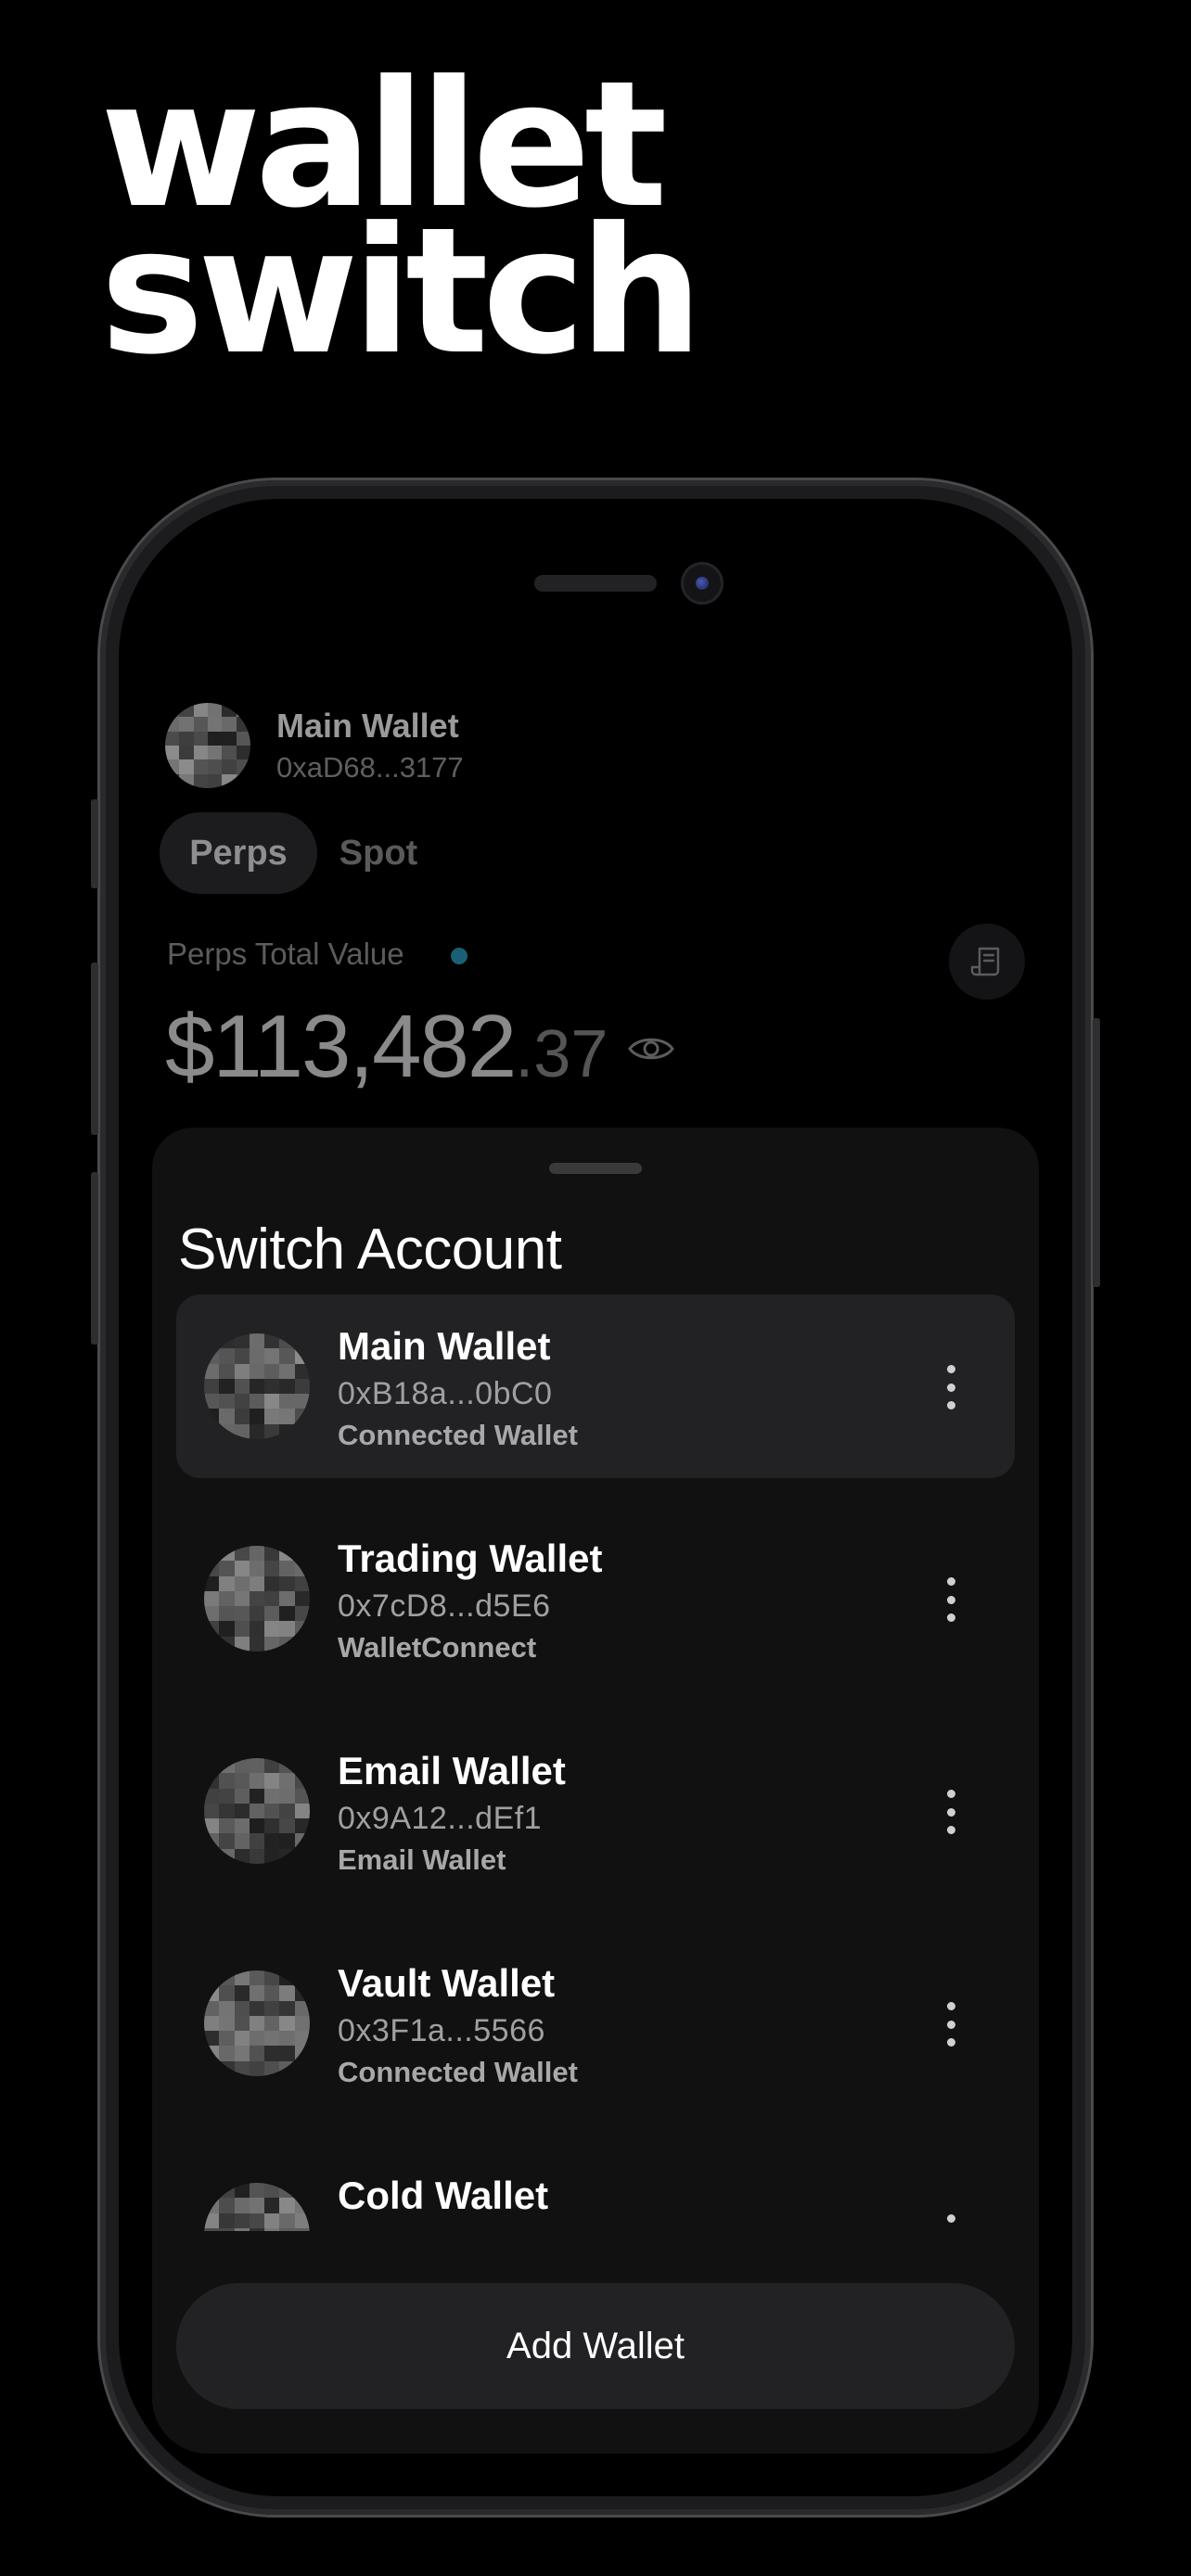 This screenshot has height=2576, width=1191. I want to click on sheet-grabber, so click(595, 1169).